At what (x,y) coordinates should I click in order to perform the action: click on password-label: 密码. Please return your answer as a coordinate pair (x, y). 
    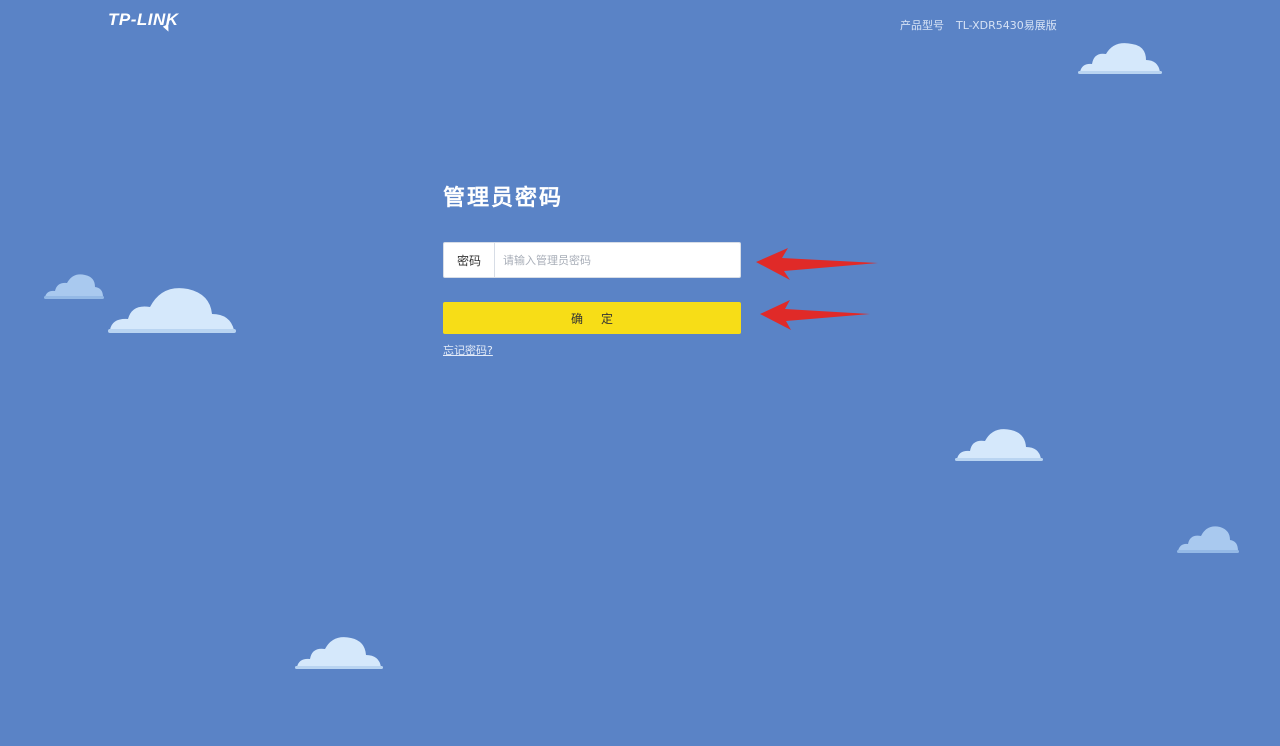
    Looking at the image, I should click on (469, 260).